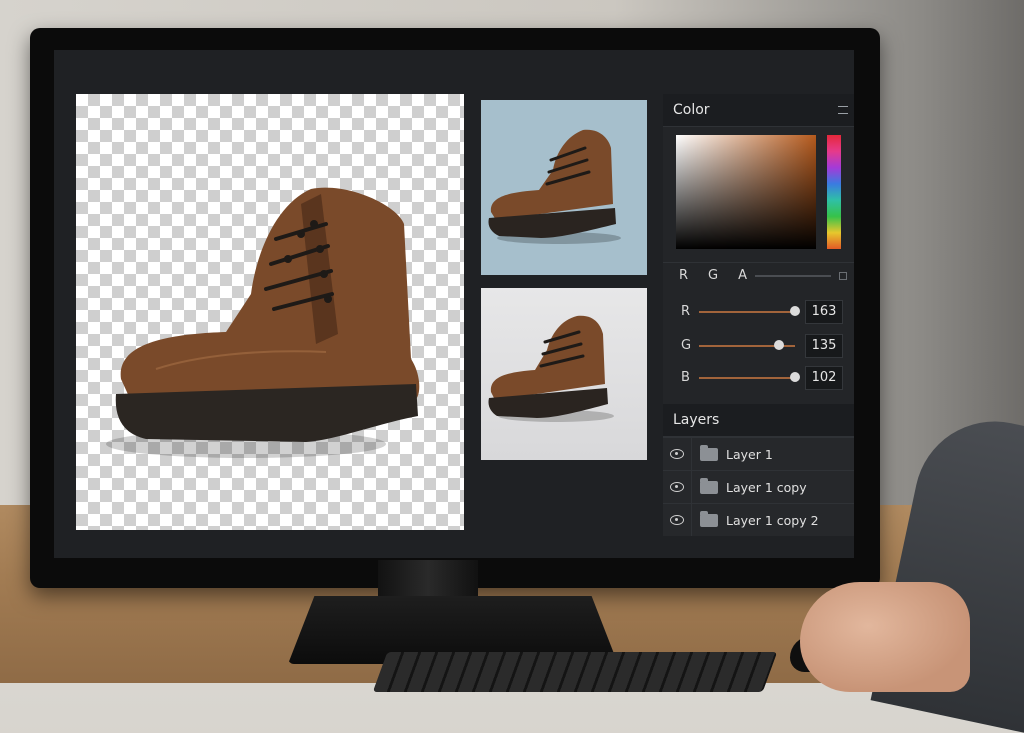  I want to click on mode-label-a: A, so click(742, 275).